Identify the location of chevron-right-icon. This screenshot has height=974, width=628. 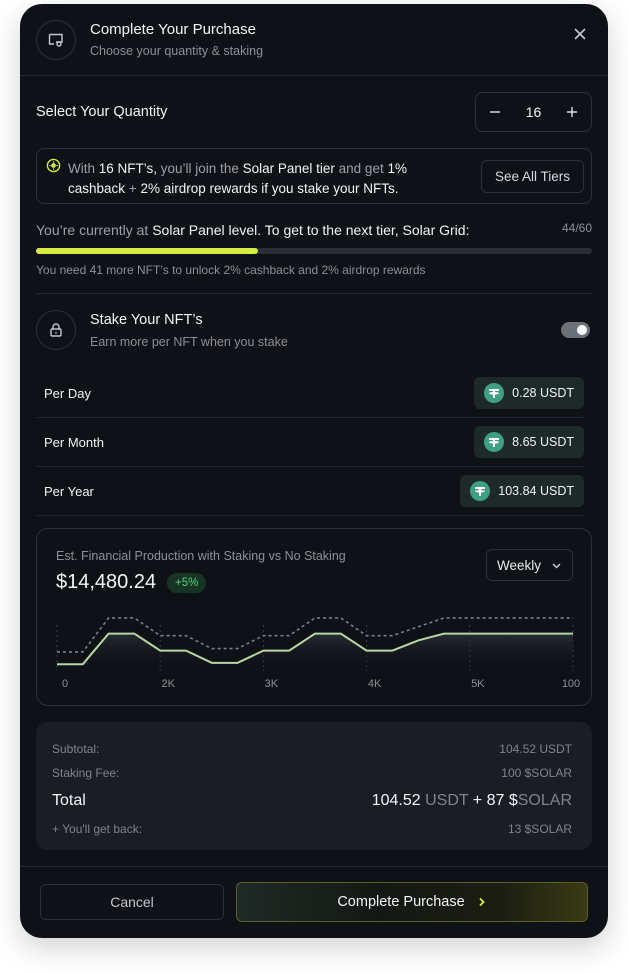
(482, 902).